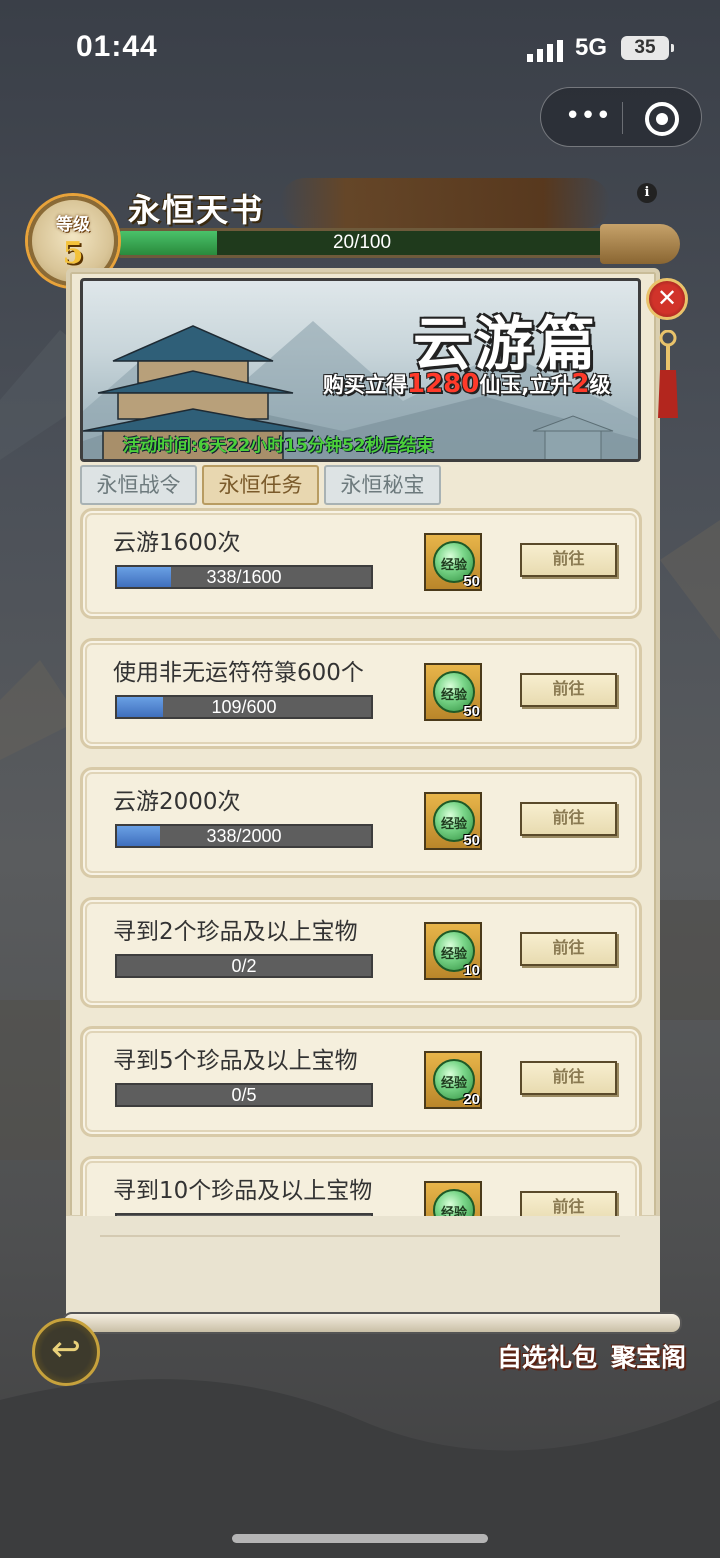  I want to click on scroll-roll, so click(372, 1323).